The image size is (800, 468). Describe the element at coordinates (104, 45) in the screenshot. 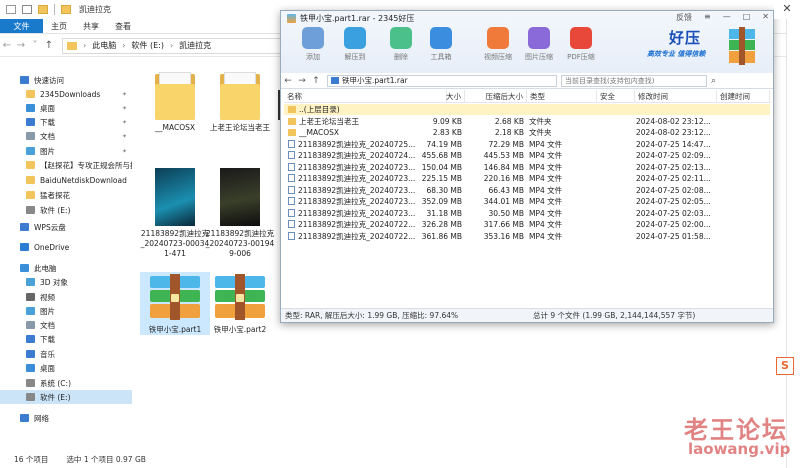

I see `breadcrumb-this-pc: 此电脑` at that location.